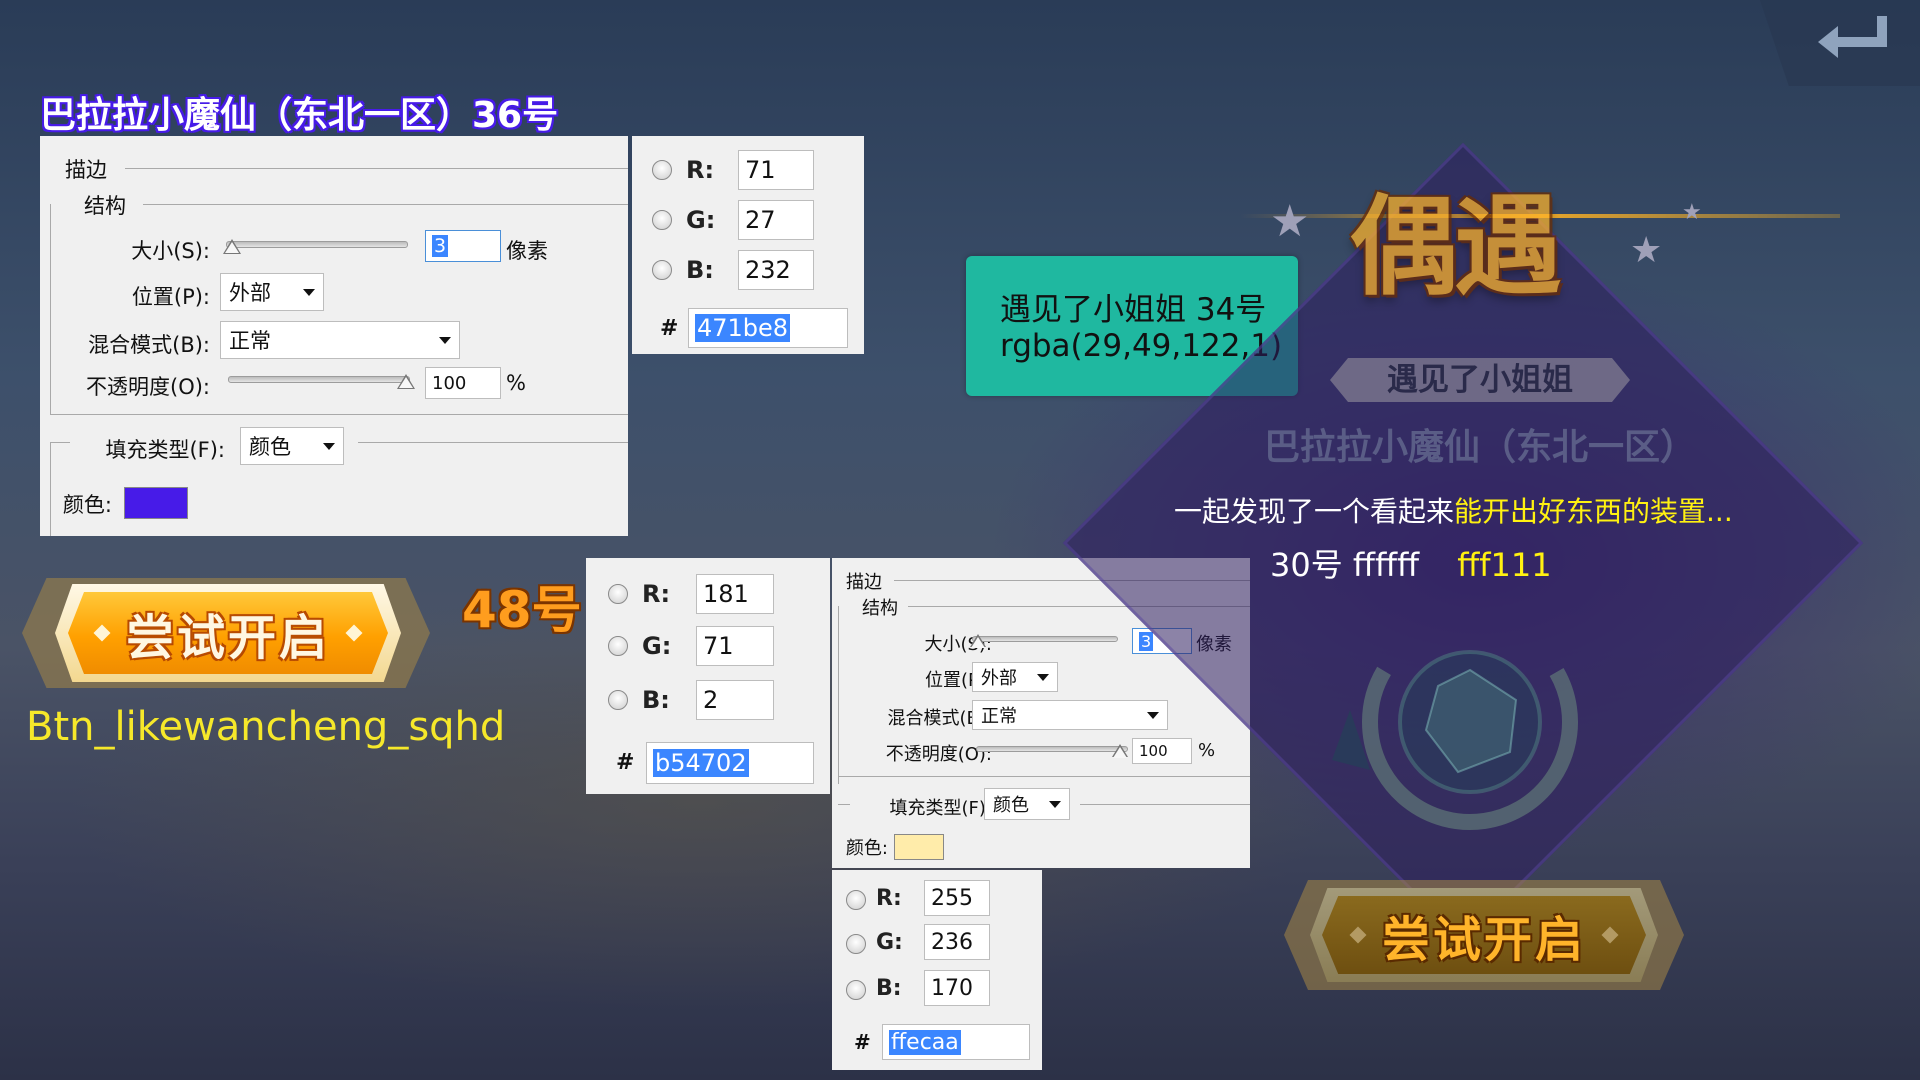 The height and width of the screenshot is (1080, 1920). What do you see at coordinates (957, 988) in the screenshot?
I see `b-input: 170` at bounding box center [957, 988].